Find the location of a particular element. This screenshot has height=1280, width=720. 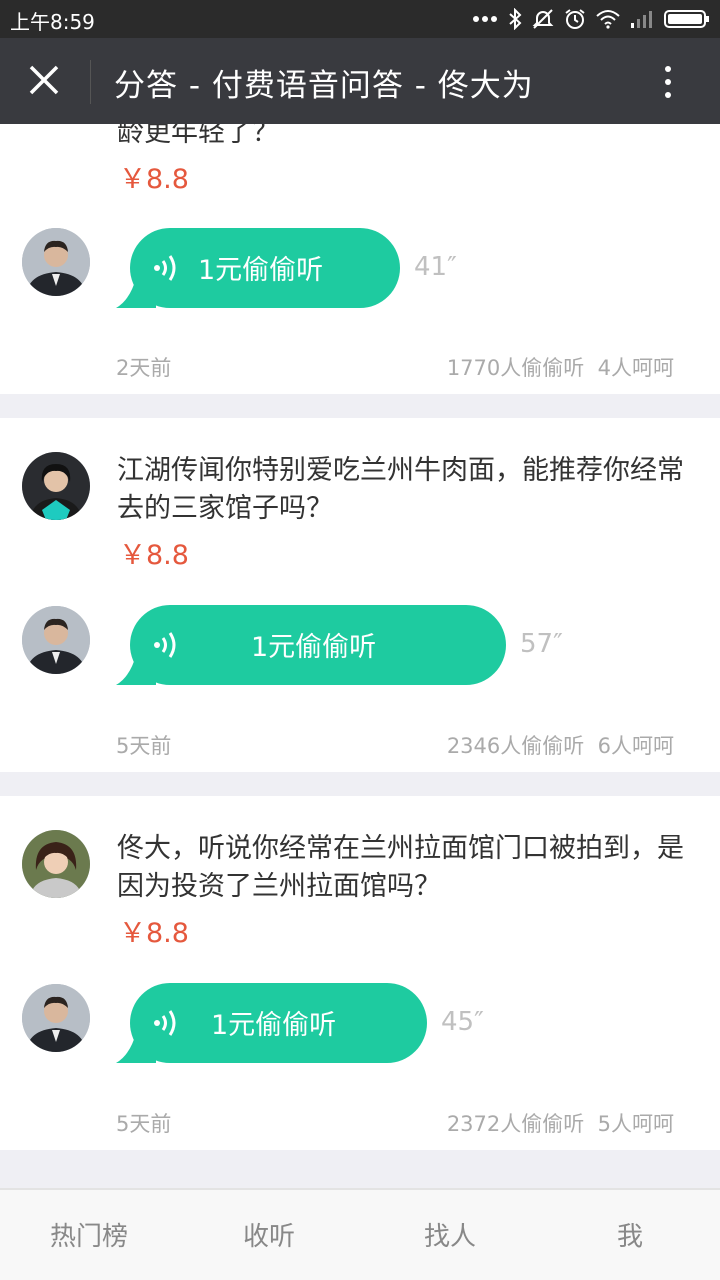

like-count: 5人呵呵 is located at coordinates (635, 1124).